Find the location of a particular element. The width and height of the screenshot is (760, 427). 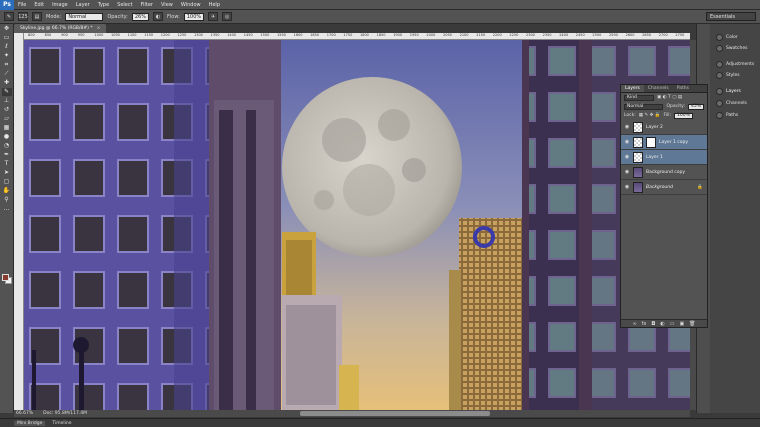

brush-panel-toggle-icon: ▤ is located at coordinates (37, 16).